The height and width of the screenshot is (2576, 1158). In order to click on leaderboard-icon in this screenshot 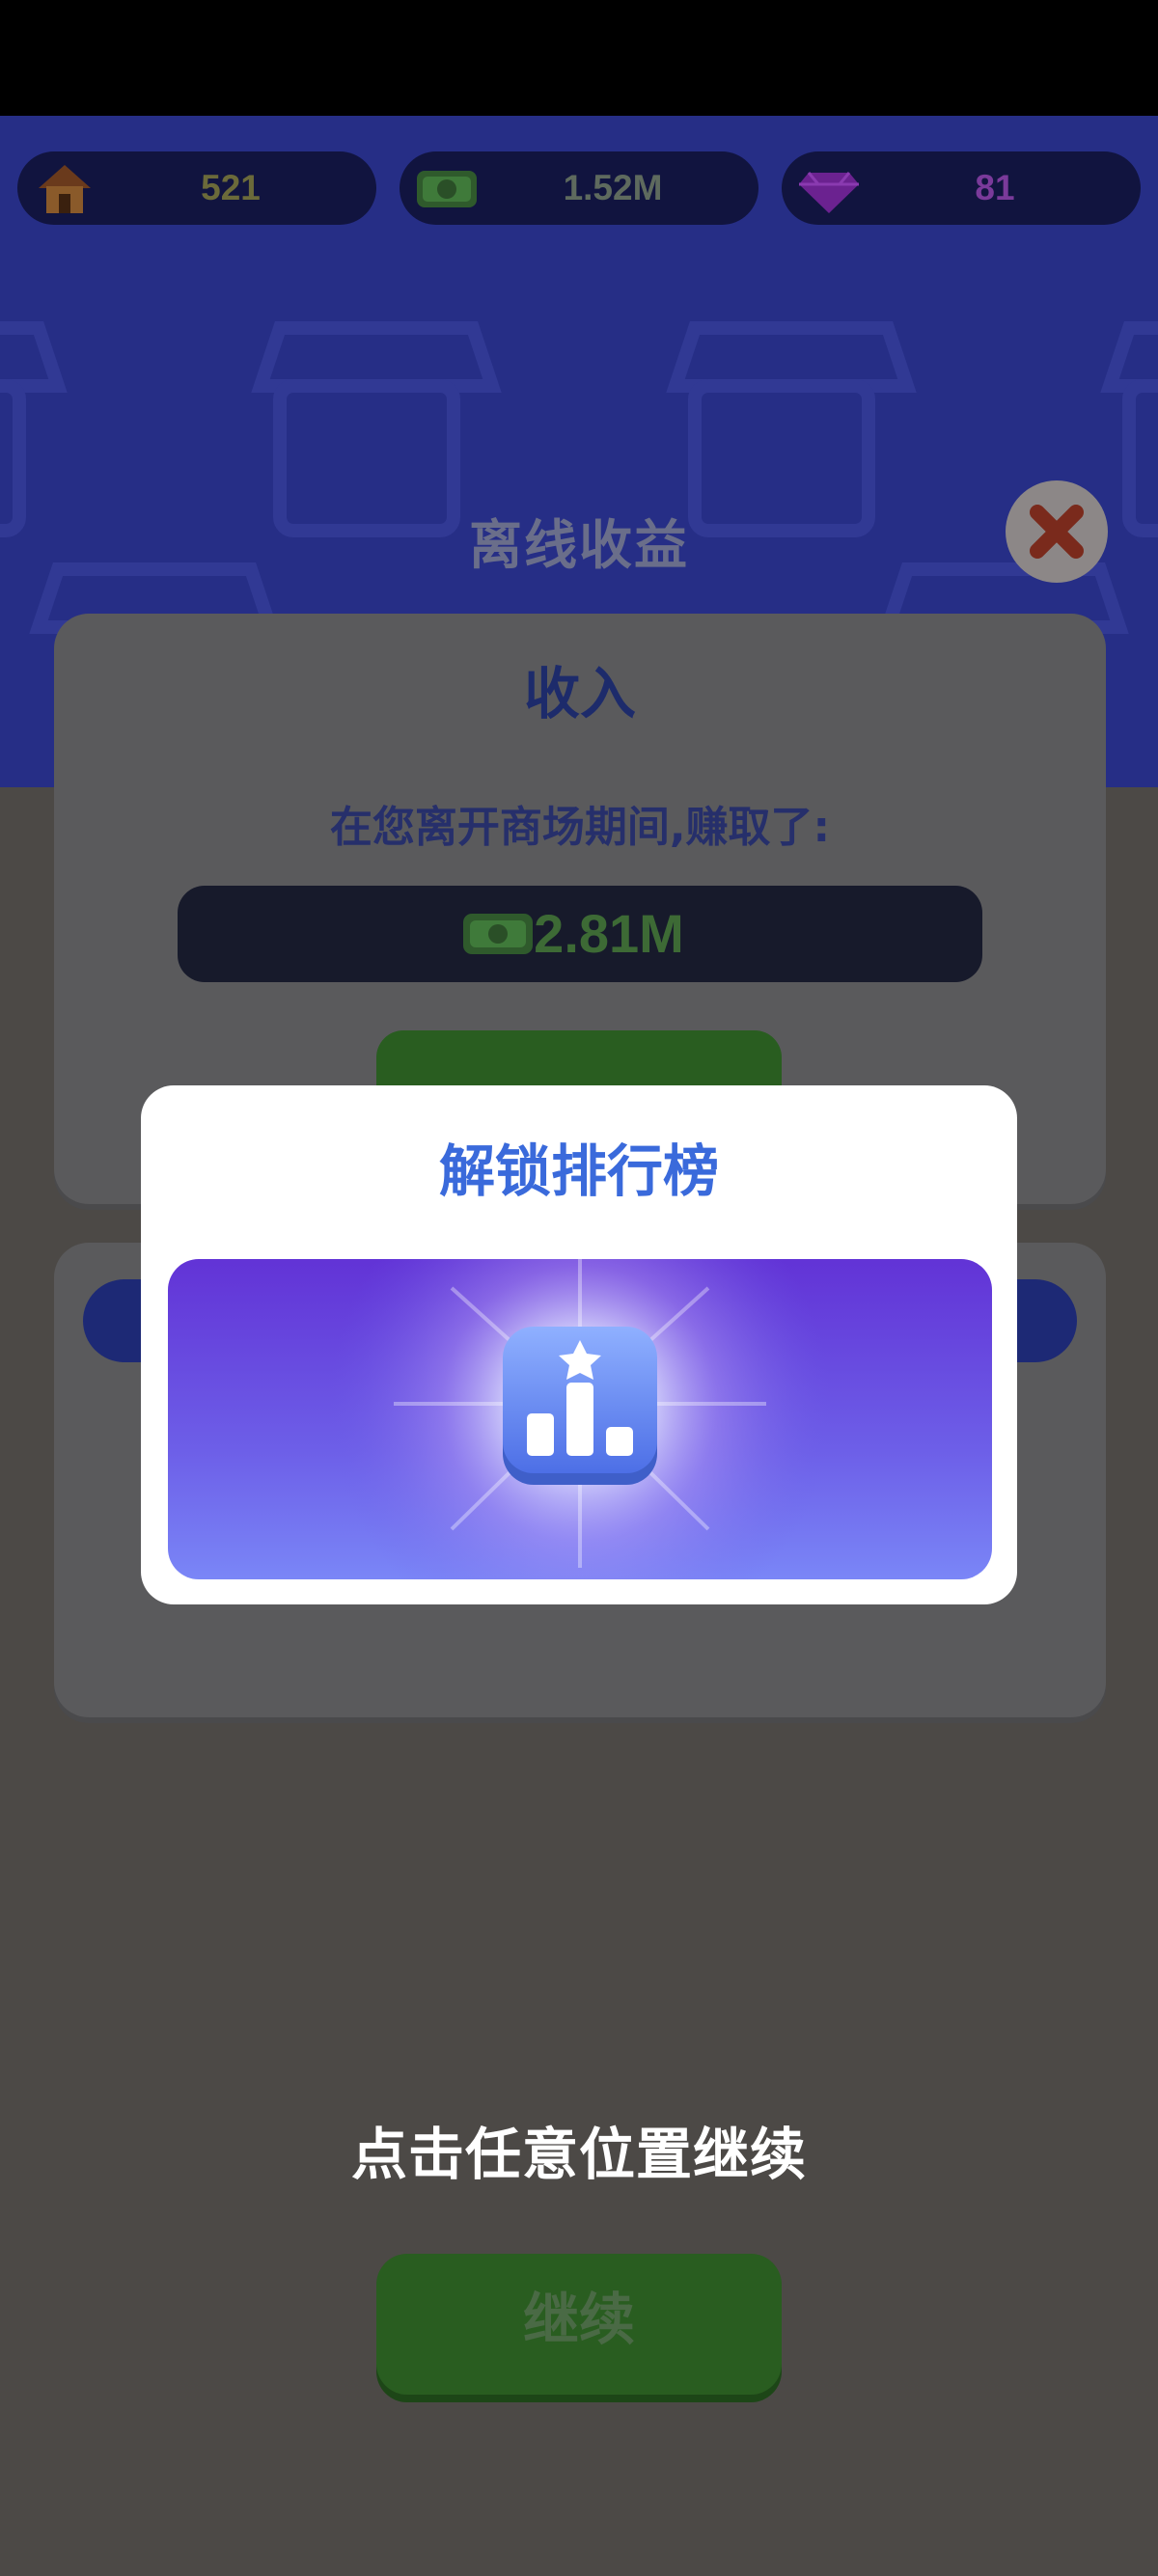, I will do `click(580, 1419)`.